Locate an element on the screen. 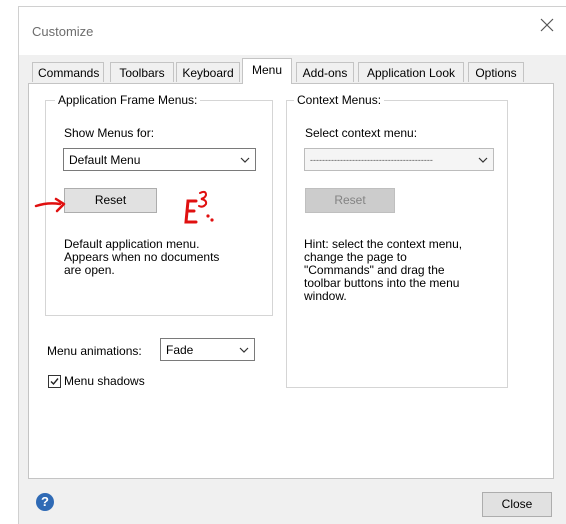 This screenshot has width=566, height=524. help-icon: ? is located at coordinates (45, 502).